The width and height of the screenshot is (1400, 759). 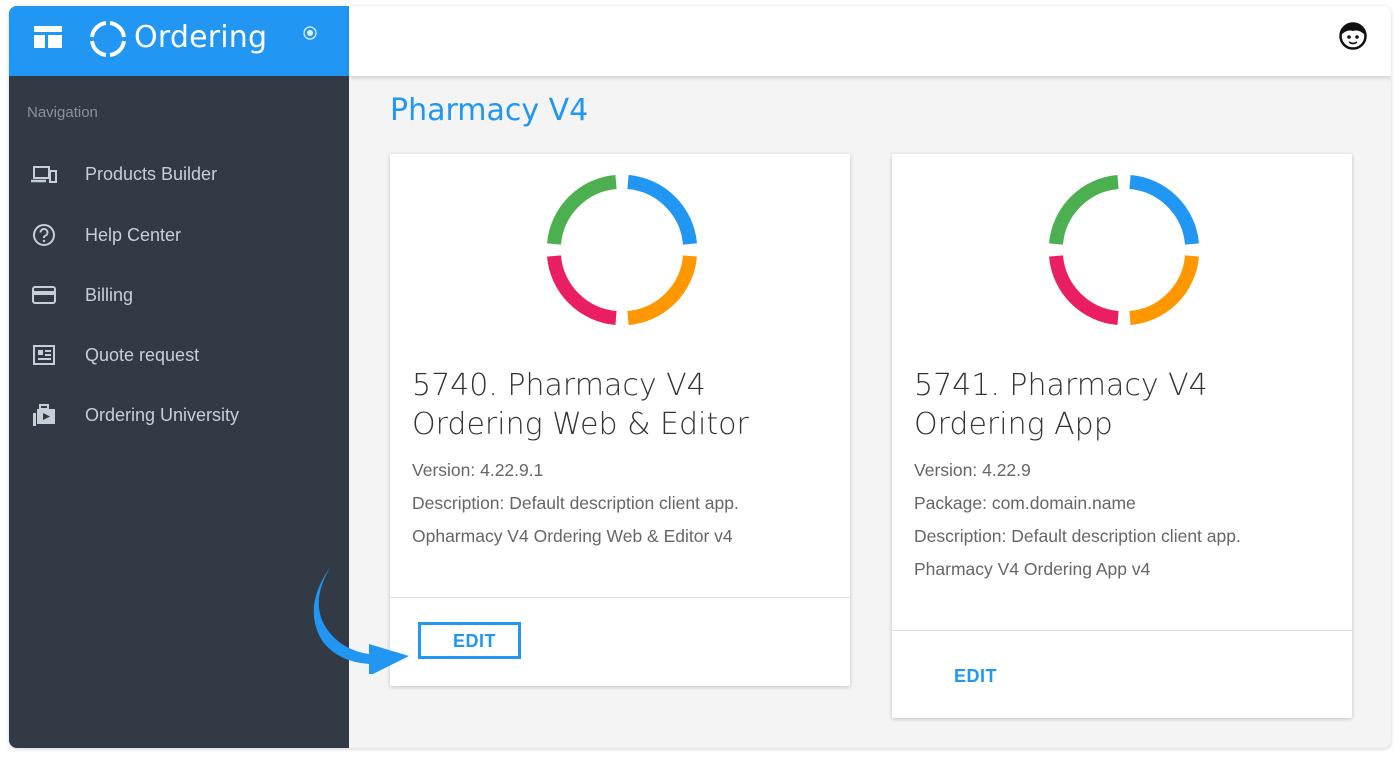 What do you see at coordinates (133, 235) in the screenshot?
I see `sidebar-item-label: Help Center` at bounding box center [133, 235].